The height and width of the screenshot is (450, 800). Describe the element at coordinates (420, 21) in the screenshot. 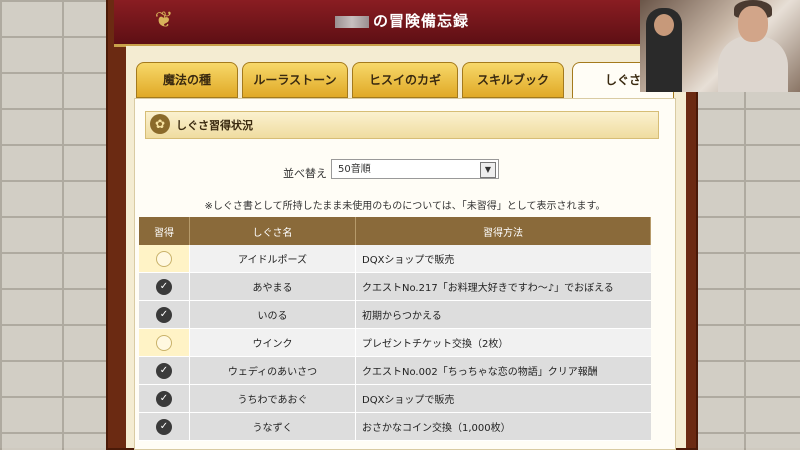

I see `page-title-text: の冒険備忘録` at that location.